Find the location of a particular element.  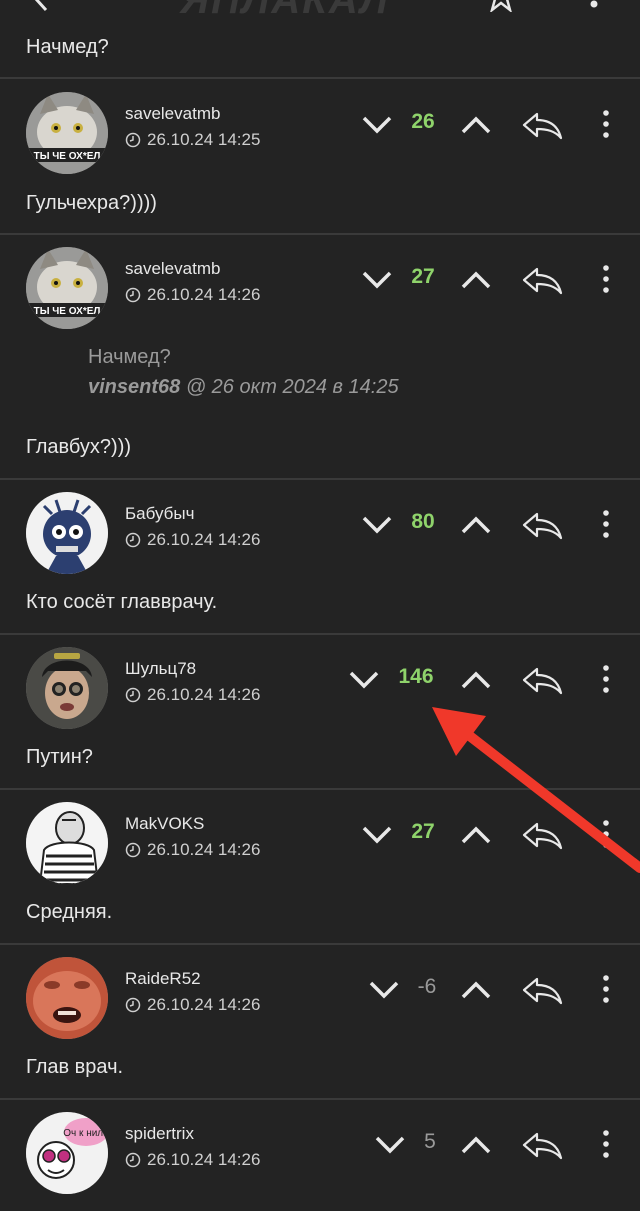

comment-text: Кто сосёт главврачу. is located at coordinates (122, 602).